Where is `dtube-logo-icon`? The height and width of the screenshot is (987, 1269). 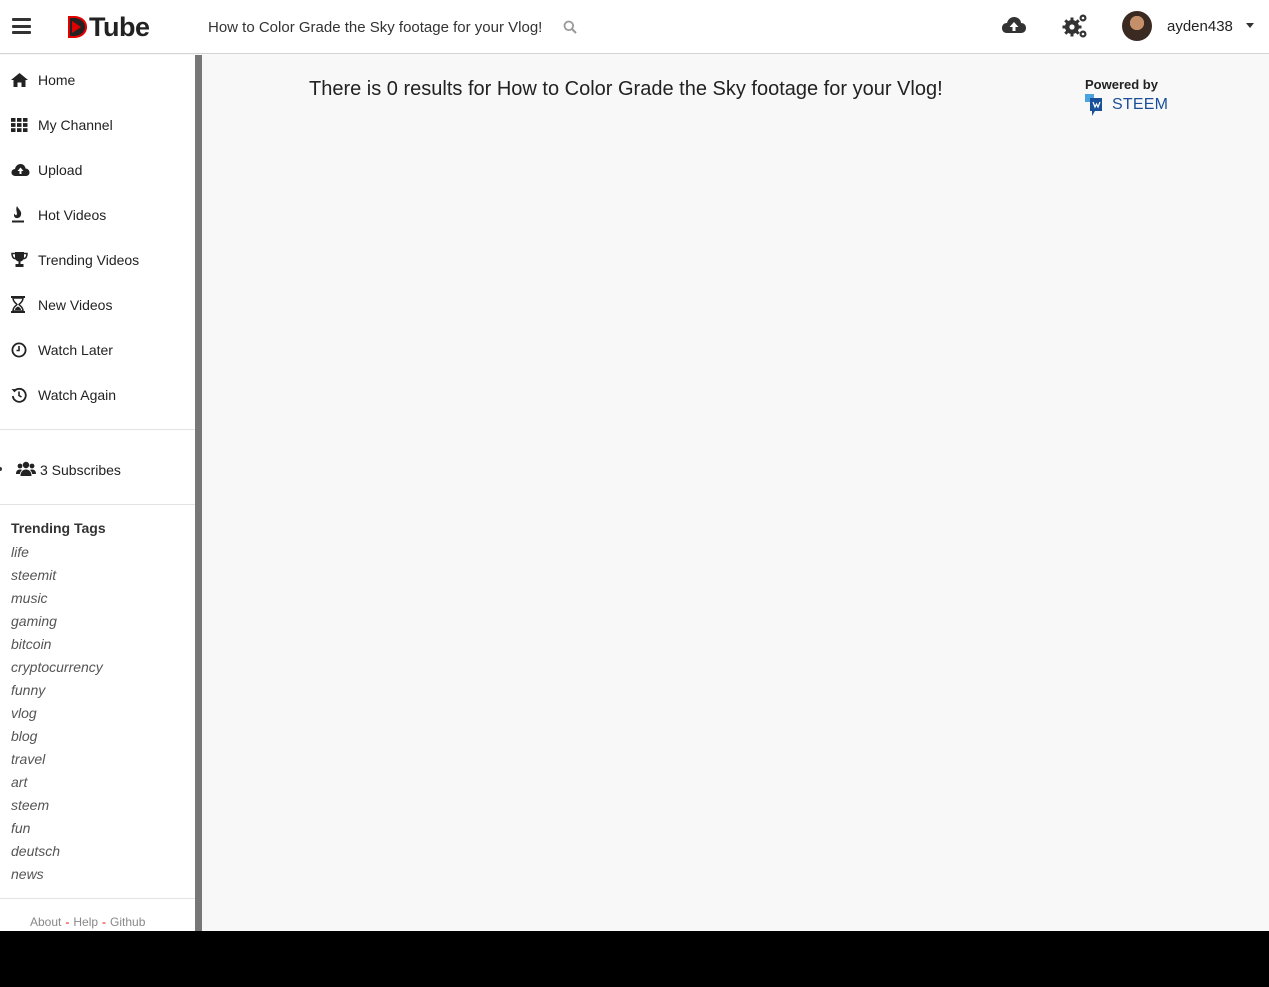 dtube-logo-icon is located at coordinates (77, 27).